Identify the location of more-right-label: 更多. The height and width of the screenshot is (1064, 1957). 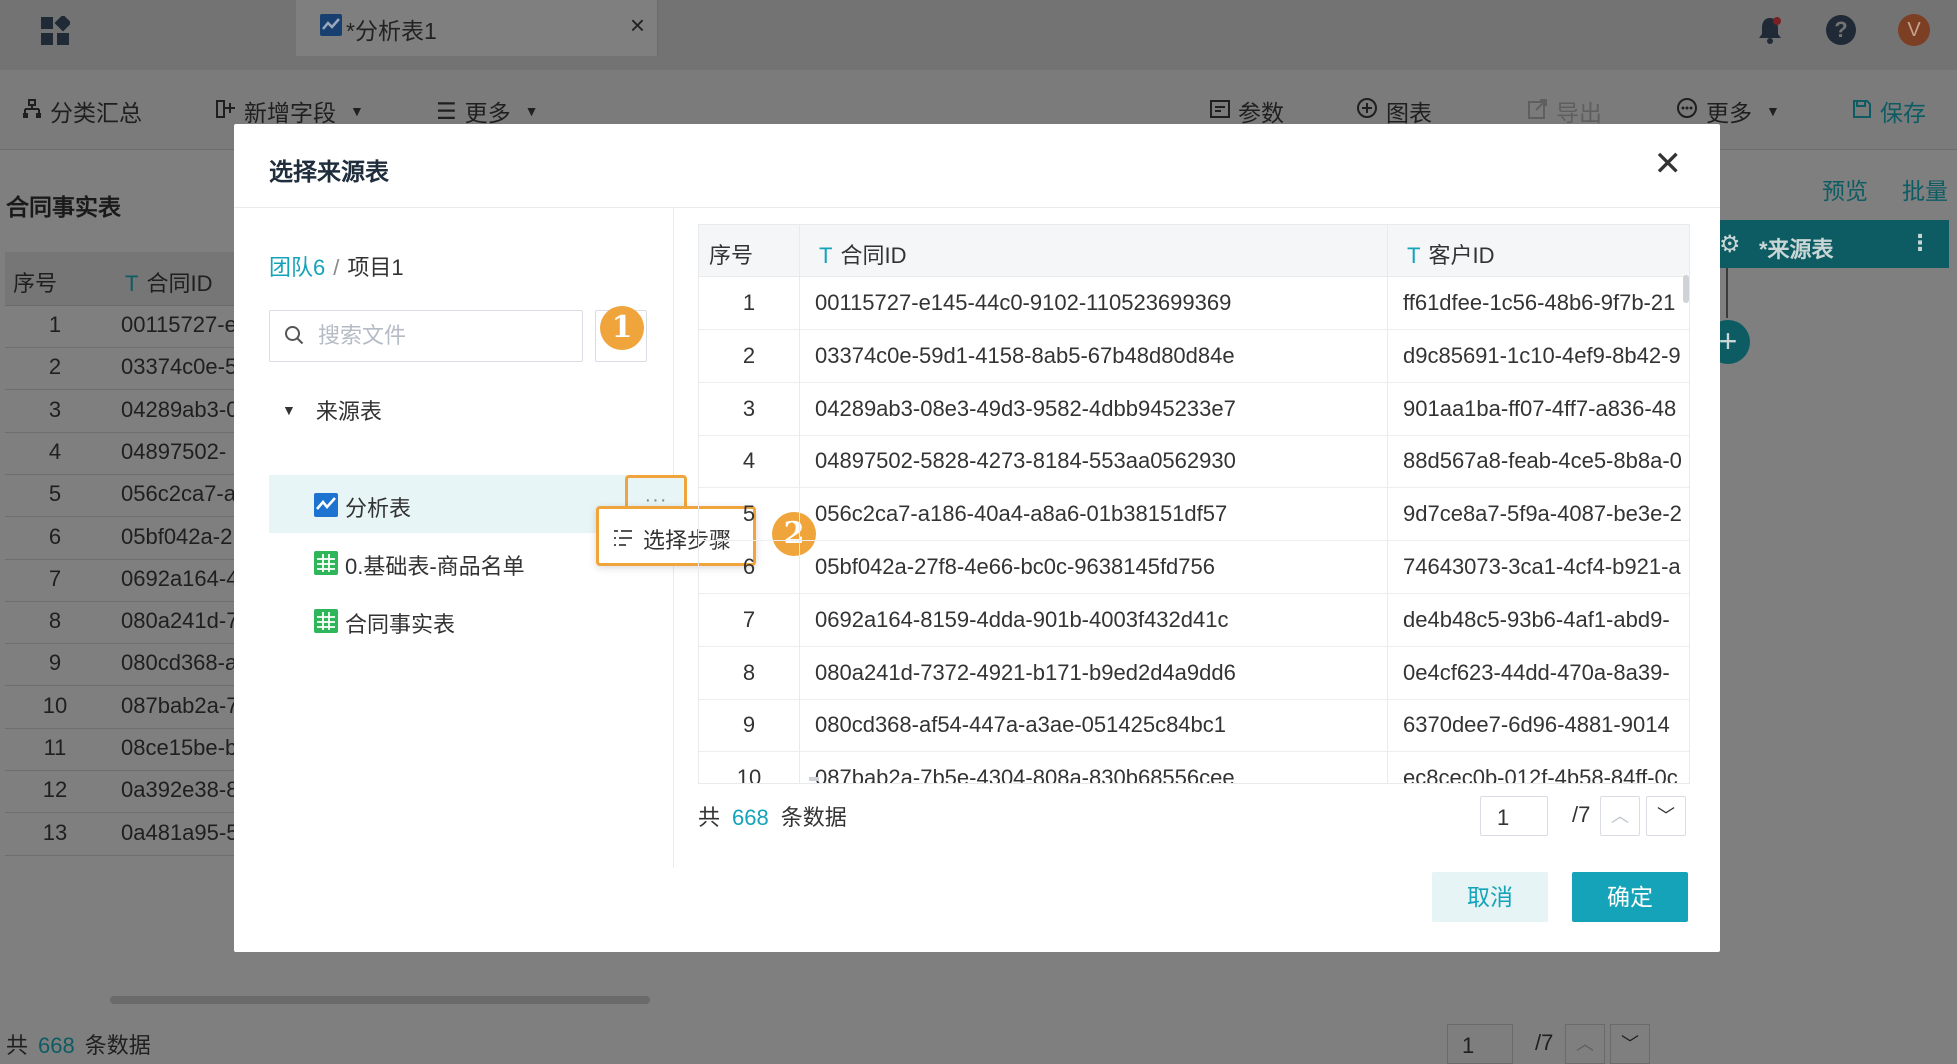
(1729, 113).